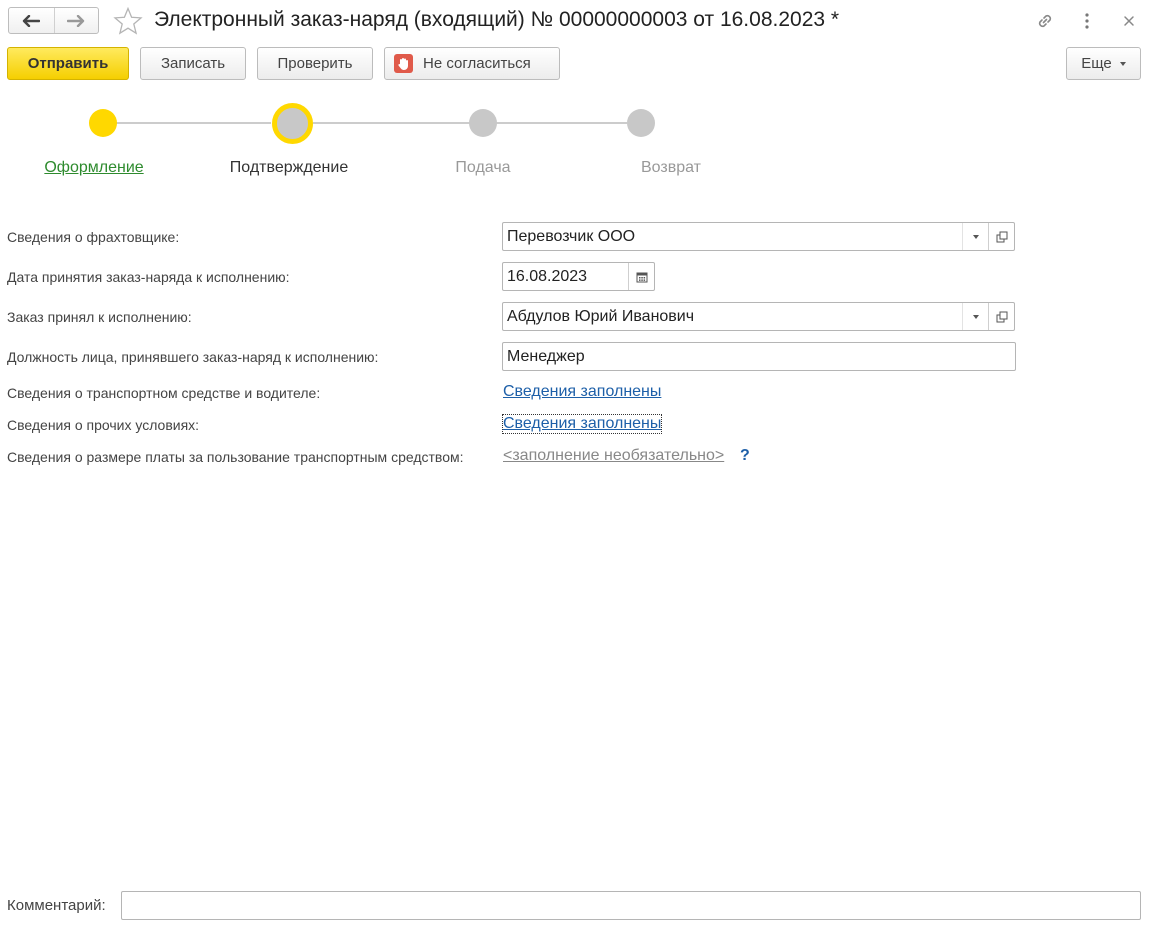 The height and width of the screenshot is (934, 1154). What do you see at coordinates (128, 22) in the screenshot?
I see `favorite-star-icon` at bounding box center [128, 22].